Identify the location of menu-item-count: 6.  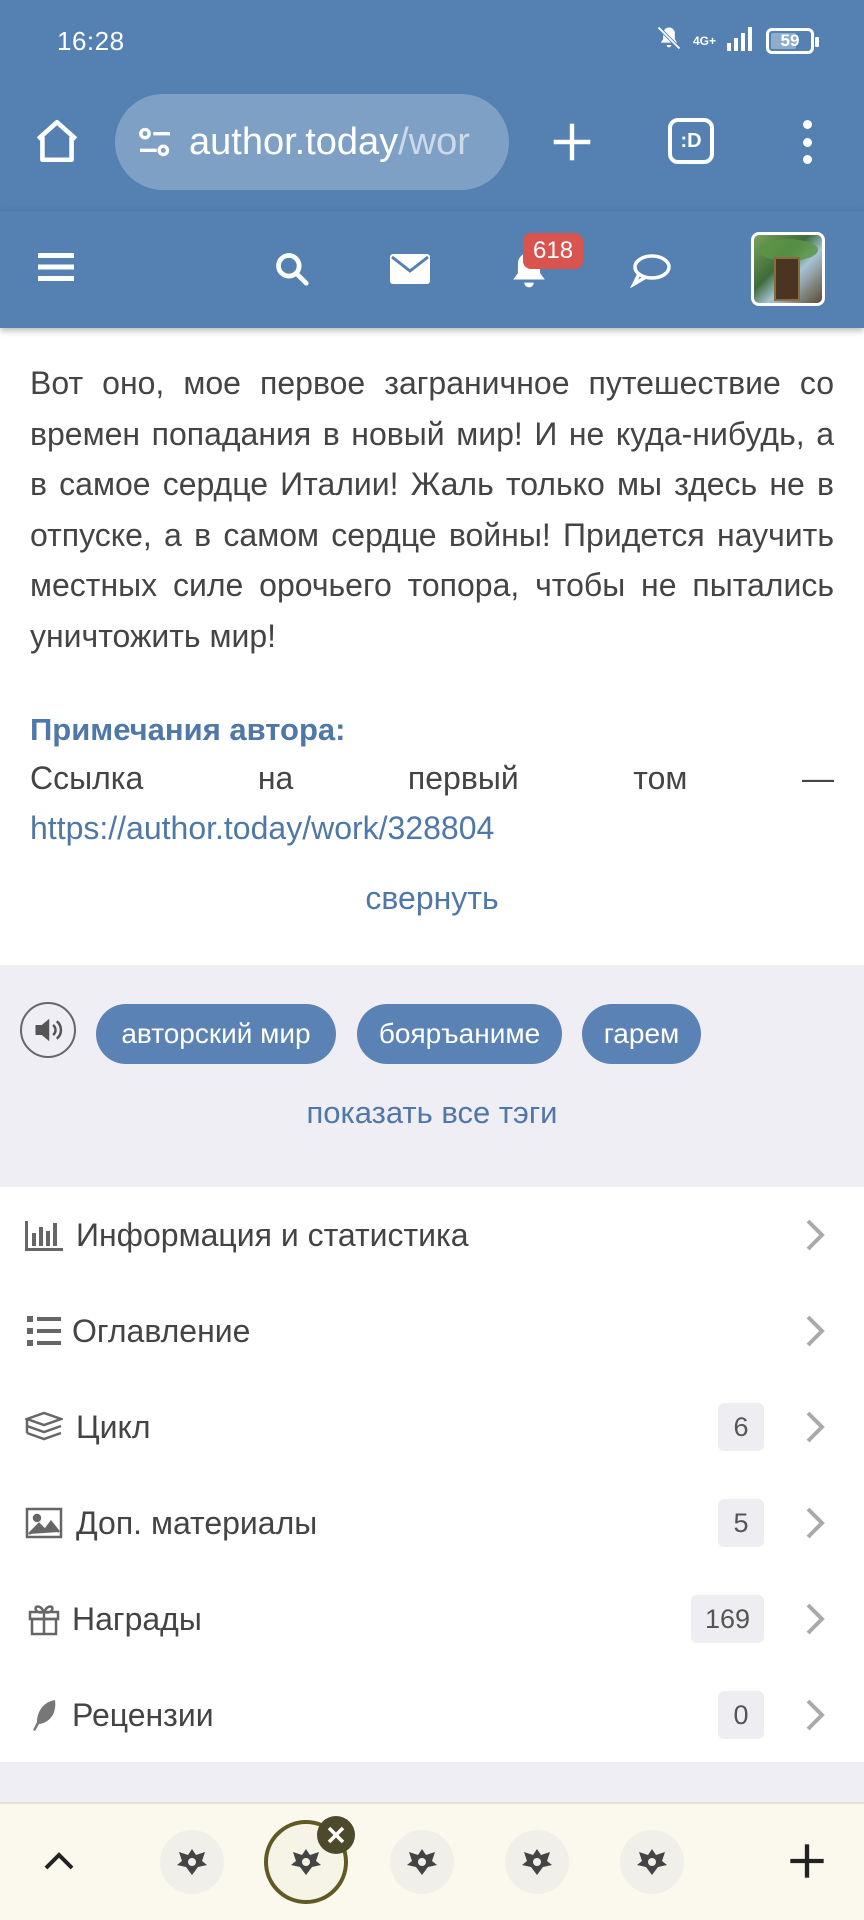
(741, 1427).